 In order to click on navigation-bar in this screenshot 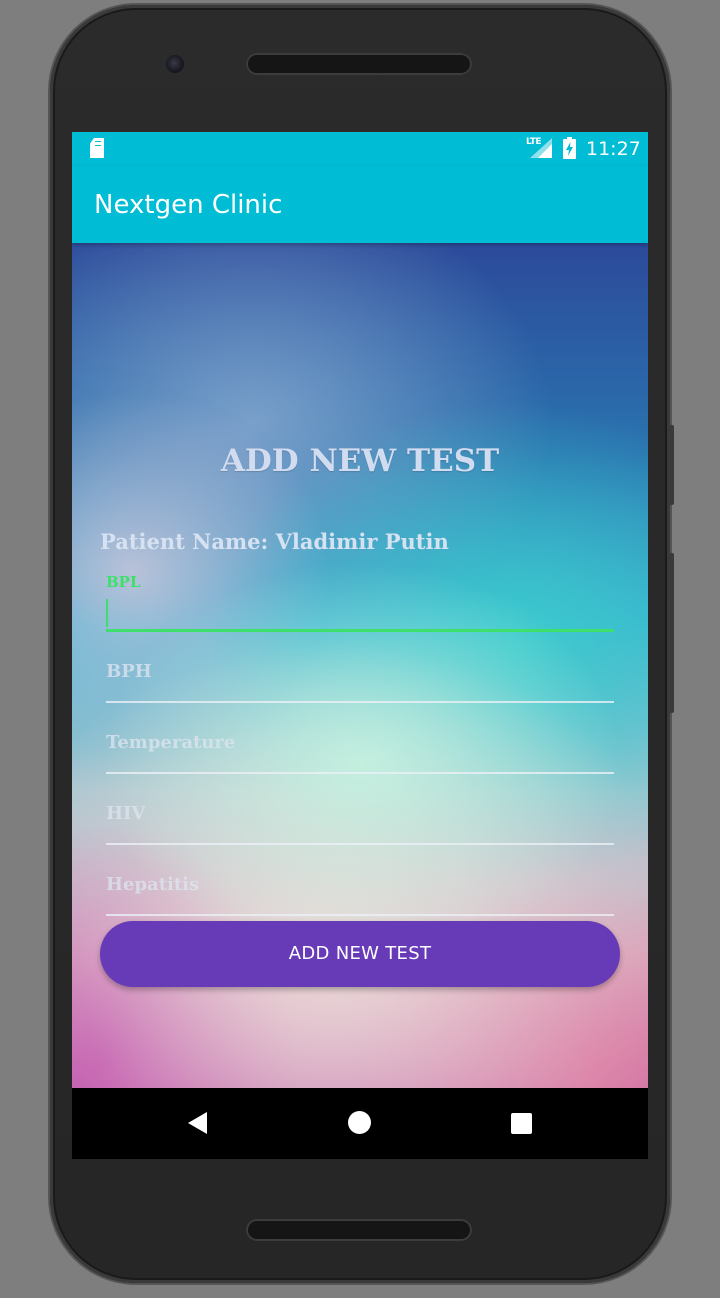, I will do `click(360, 1123)`.